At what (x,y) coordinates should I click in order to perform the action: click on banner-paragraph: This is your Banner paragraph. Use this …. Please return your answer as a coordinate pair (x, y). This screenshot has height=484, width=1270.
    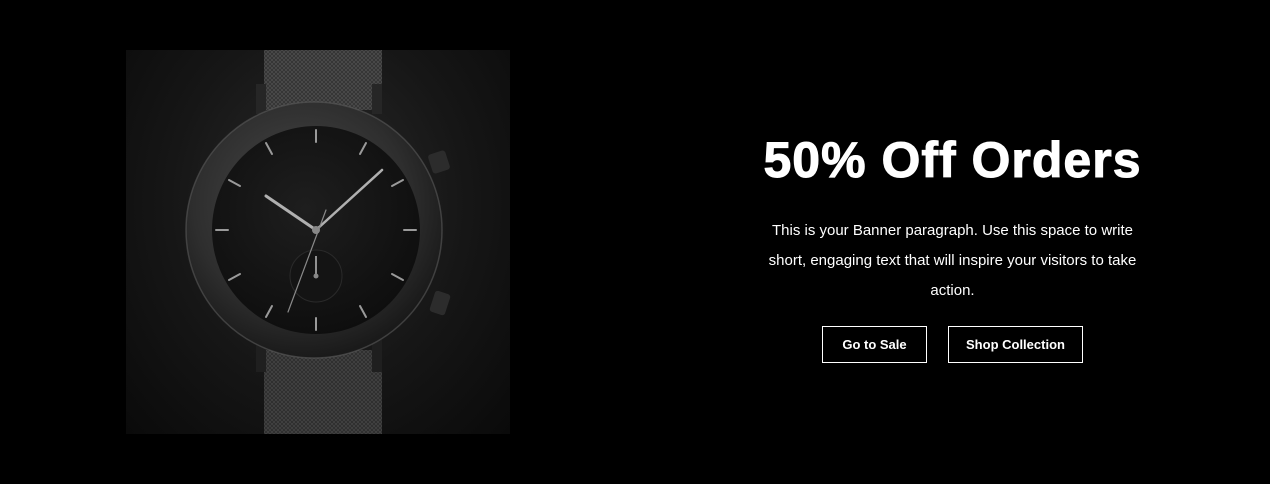
    Looking at the image, I should click on (952, 260).